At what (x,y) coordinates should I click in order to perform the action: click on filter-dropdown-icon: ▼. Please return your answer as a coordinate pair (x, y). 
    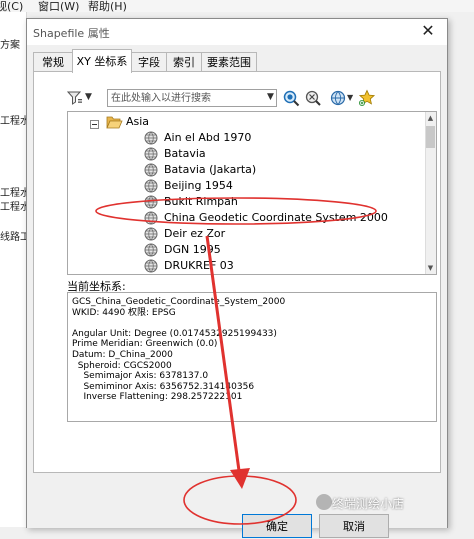
    Looking at the image, I should click on (88, 97).